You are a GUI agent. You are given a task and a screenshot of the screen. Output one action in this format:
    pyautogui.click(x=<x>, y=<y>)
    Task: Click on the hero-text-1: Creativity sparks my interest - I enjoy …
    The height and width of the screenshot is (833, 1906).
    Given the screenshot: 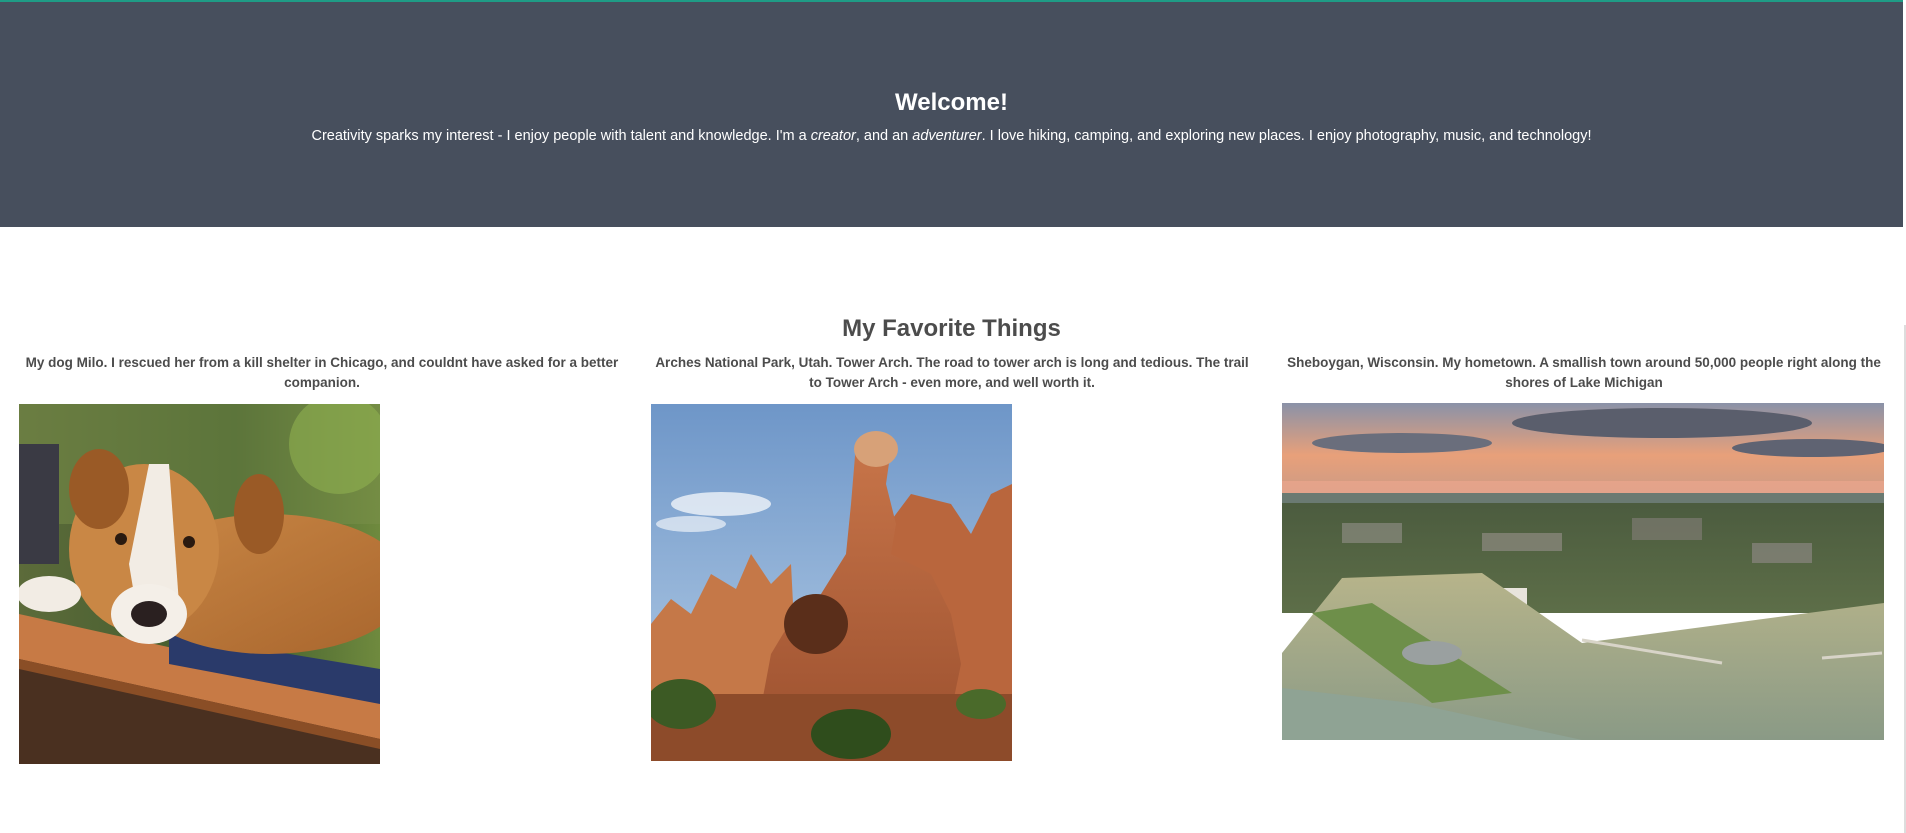 What is the action you would take?
    pyautogui.click(x=561, y=136)
    